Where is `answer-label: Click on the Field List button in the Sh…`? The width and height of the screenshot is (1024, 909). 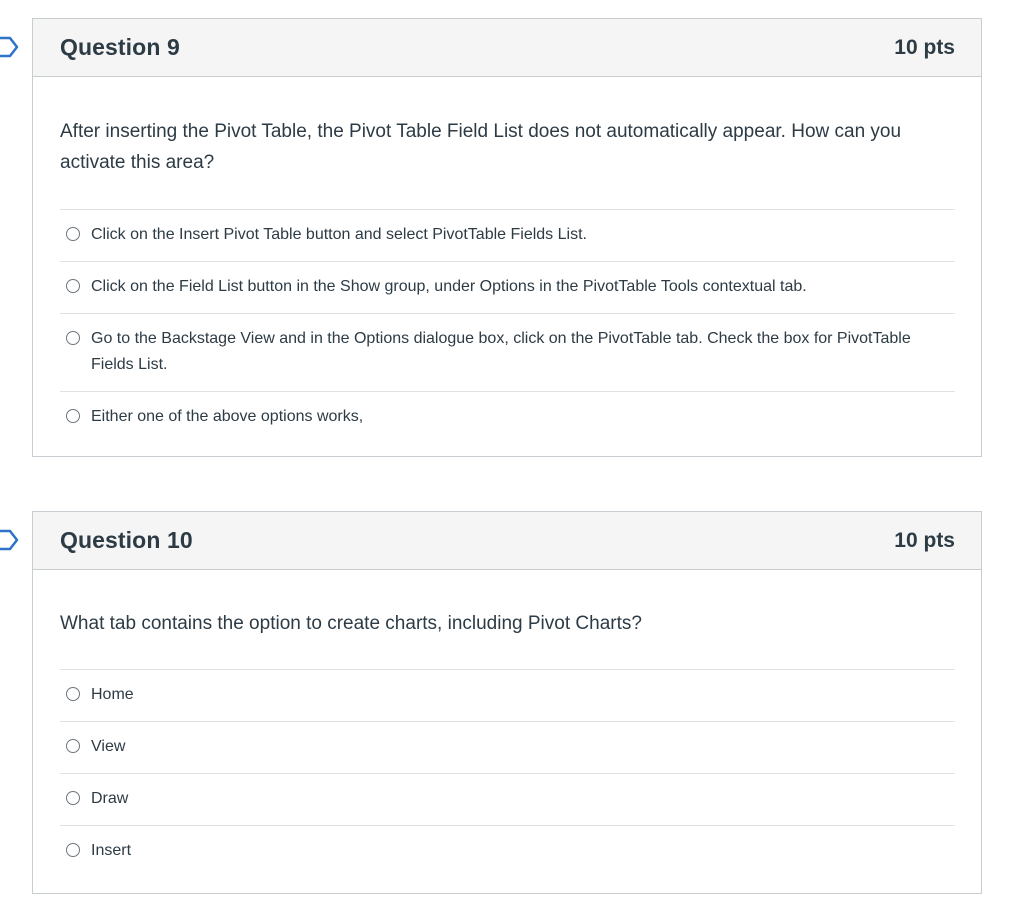 answer-label: Click on the Field List button in the Sh… is located at coordinates (449, 286).